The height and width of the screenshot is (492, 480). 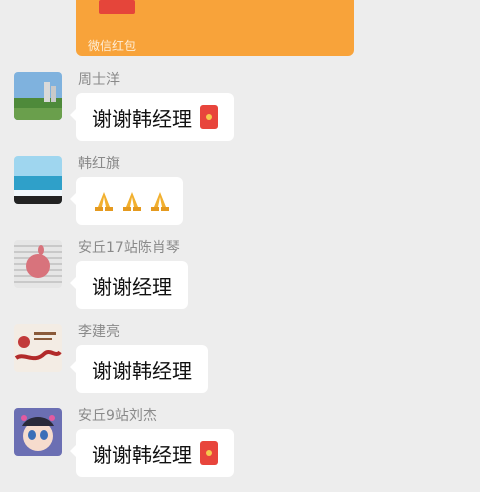 I want to click on sender-name: 安丘17站陈肖琴, so click(x=129, y=248).